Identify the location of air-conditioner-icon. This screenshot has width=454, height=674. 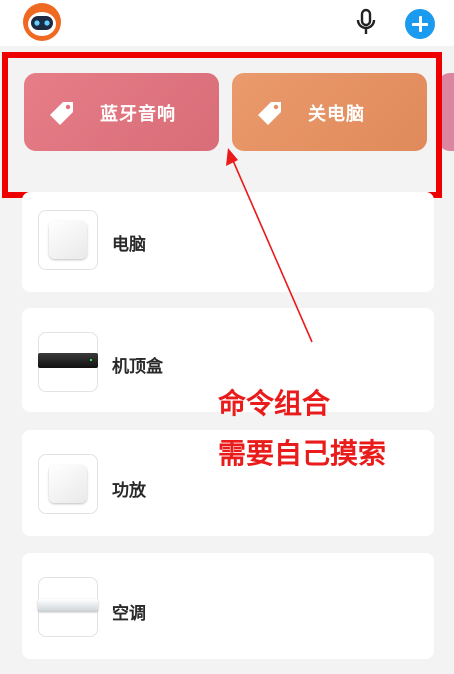
(68, 607).